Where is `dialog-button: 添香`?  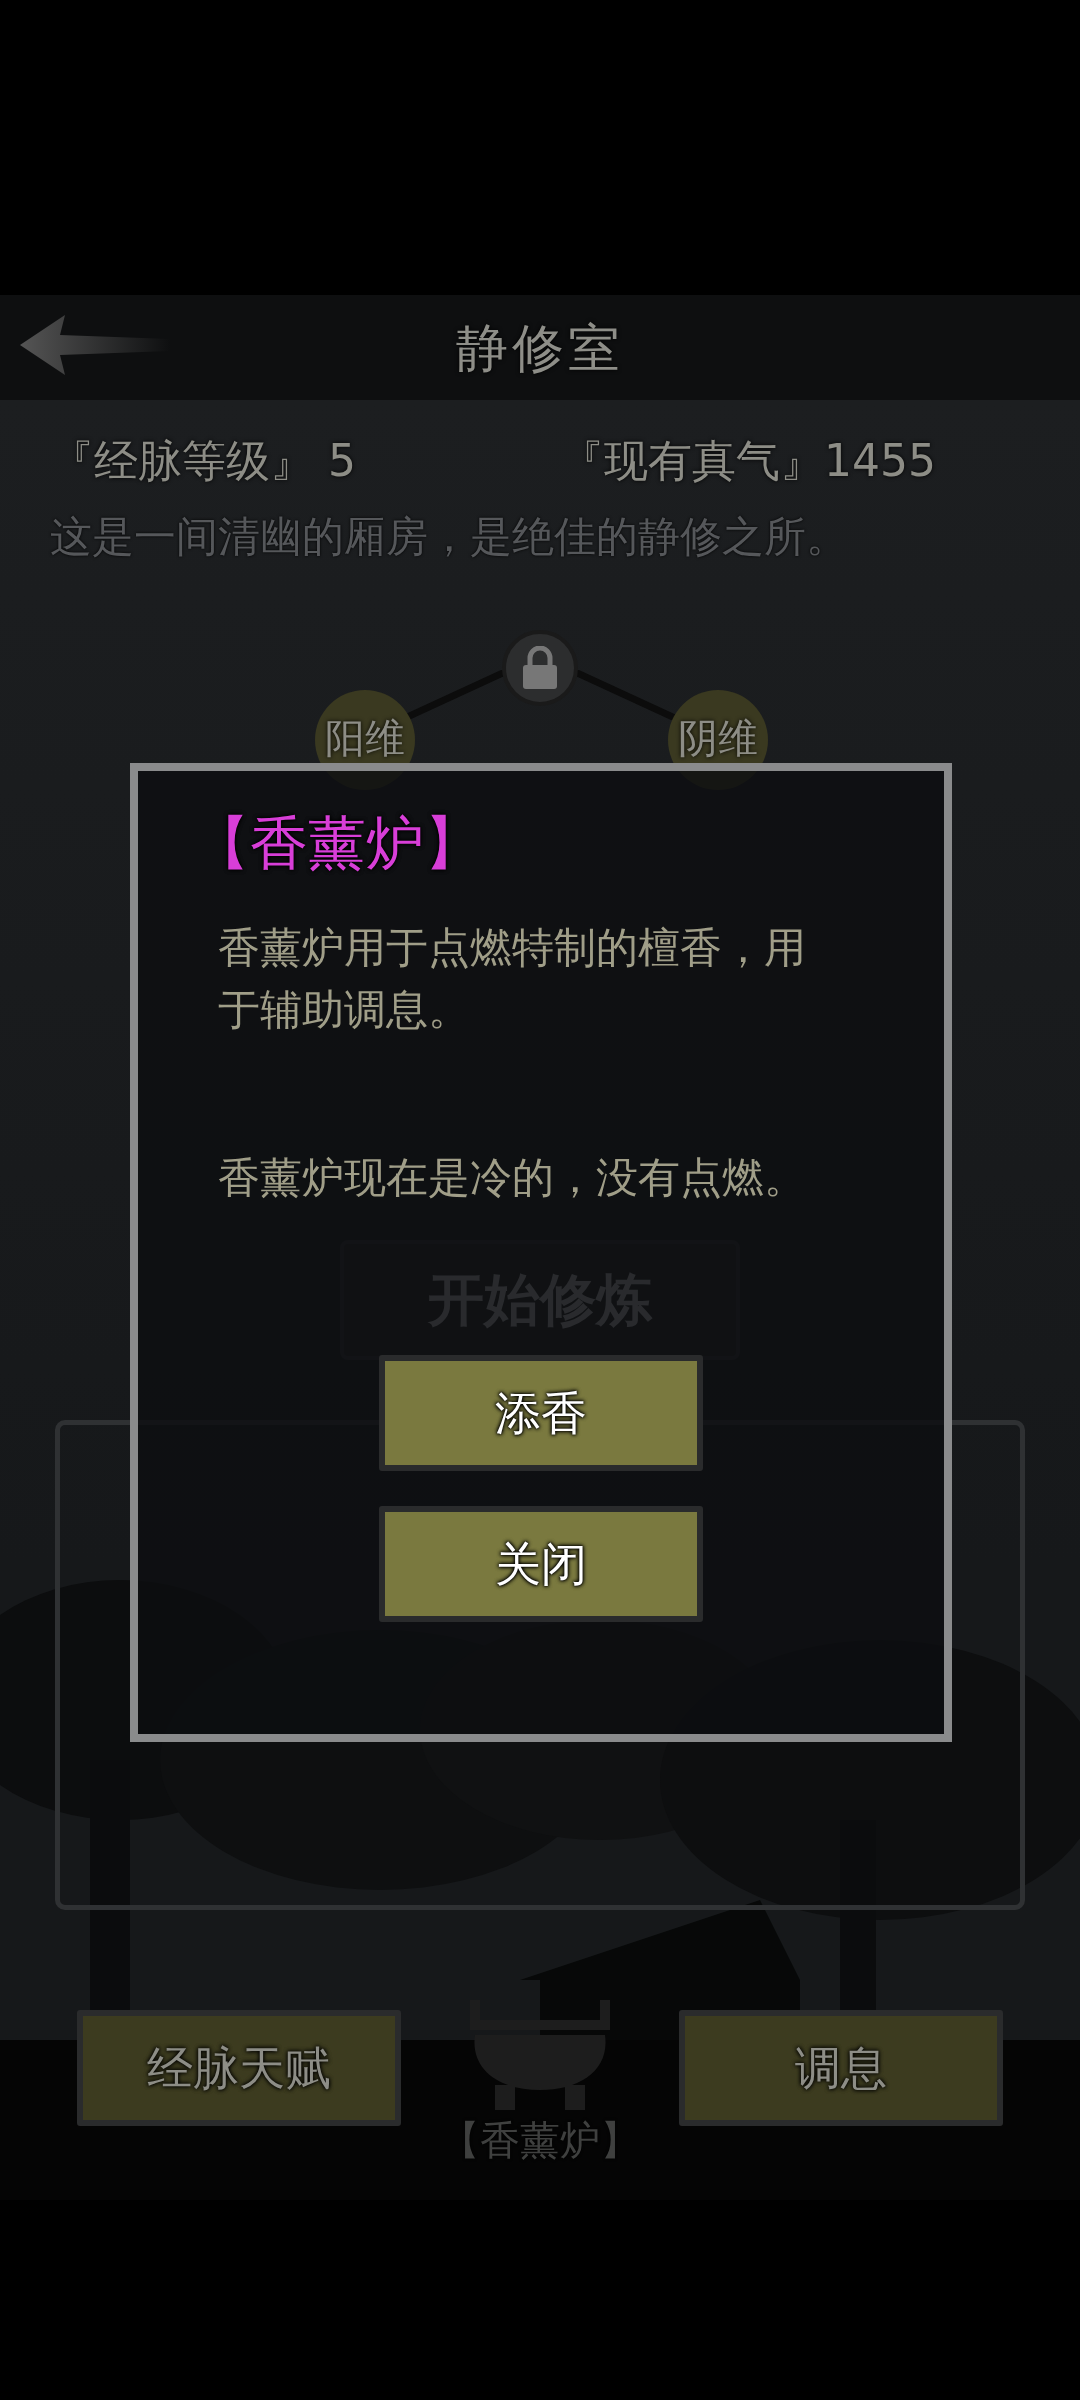
dialog-button: 添香 is located at coordinates (541, 1413).